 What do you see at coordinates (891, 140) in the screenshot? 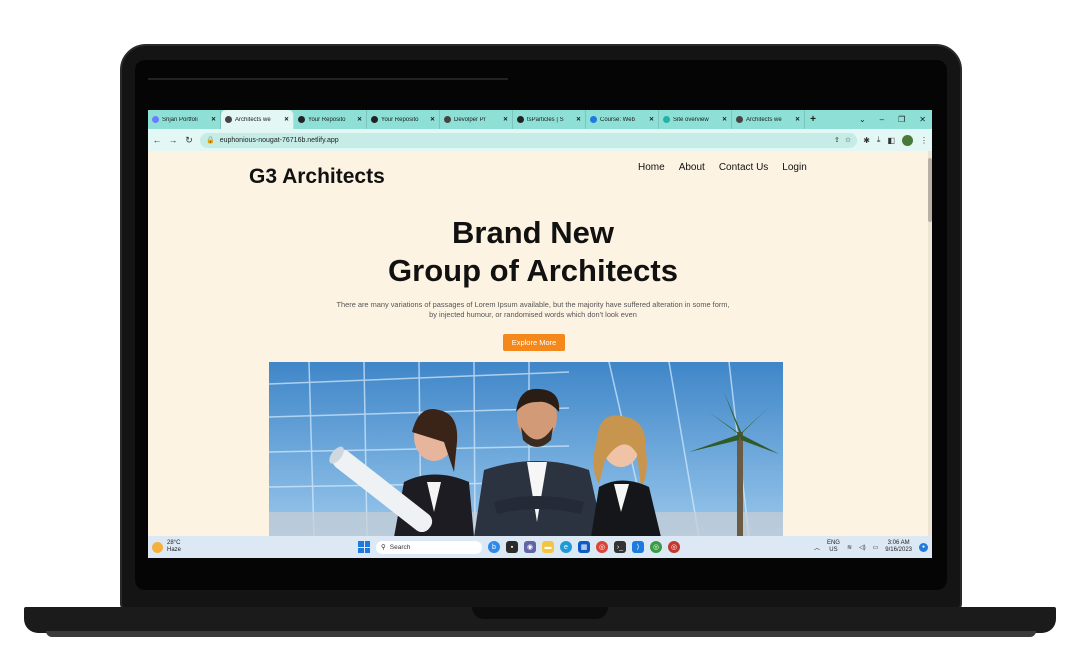
I see `side-panel-icon: ◧` at bounding box center [891, 140].